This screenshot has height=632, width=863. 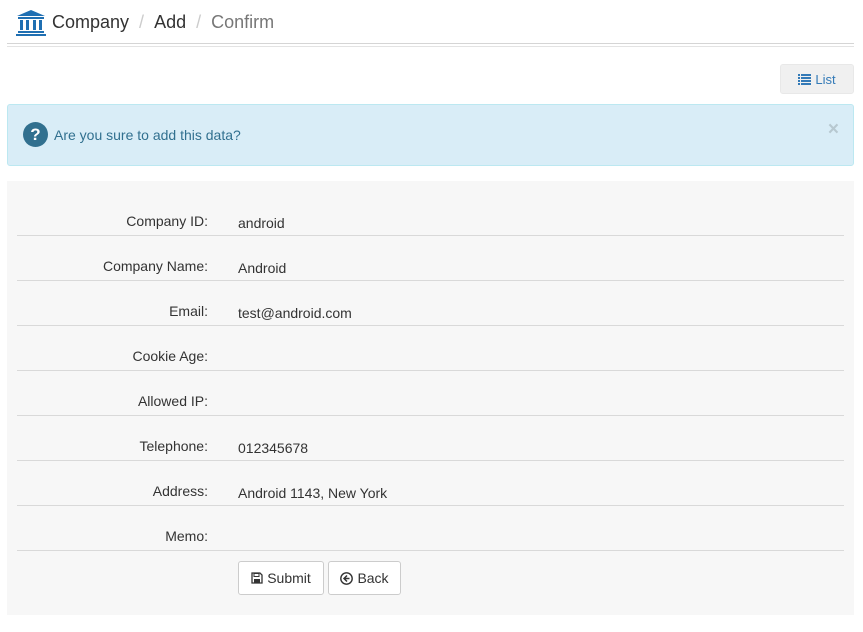 I want to click on field-value: android, so click(x=261, y=223).